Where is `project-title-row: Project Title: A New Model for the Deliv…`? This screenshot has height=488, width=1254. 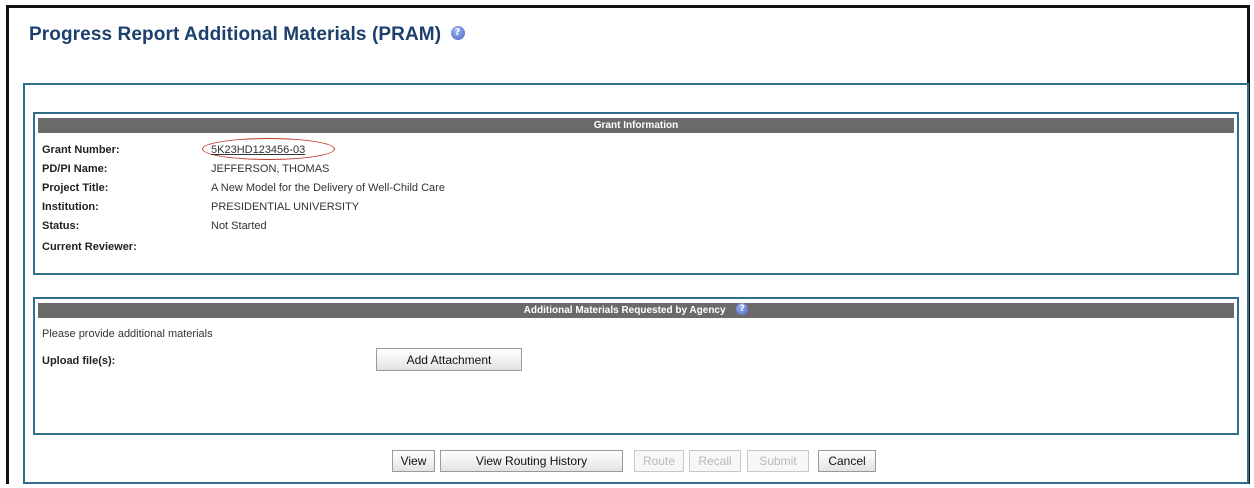 project-title-row: Project Title: A New Model for the Deliv… is located at coordinates (636, 188).